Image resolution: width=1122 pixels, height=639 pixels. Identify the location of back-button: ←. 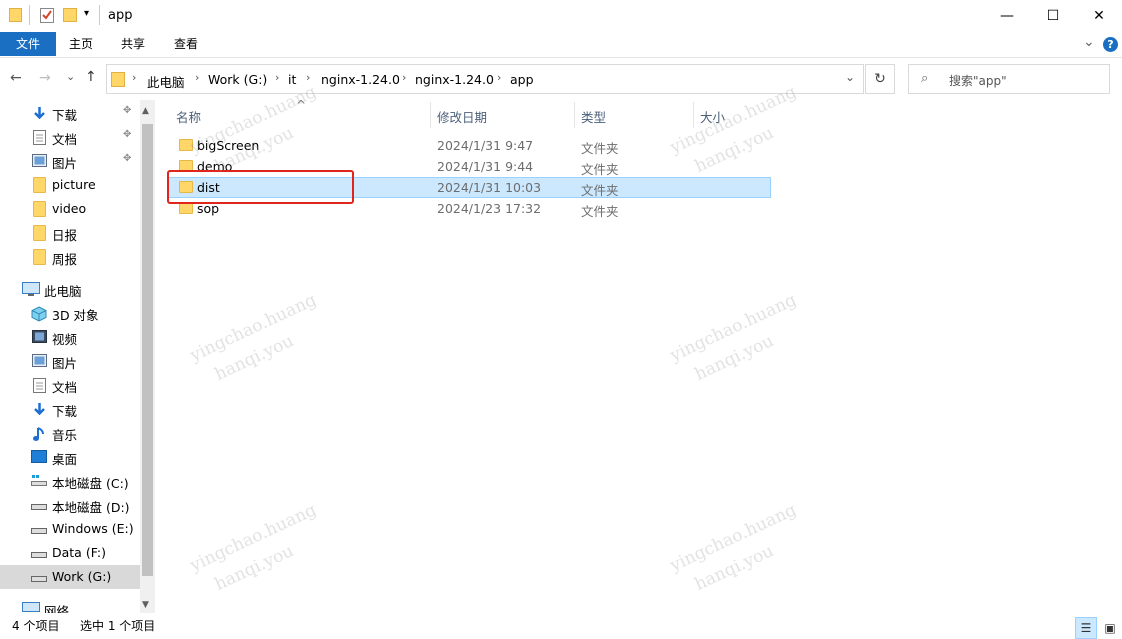
(16, 78).